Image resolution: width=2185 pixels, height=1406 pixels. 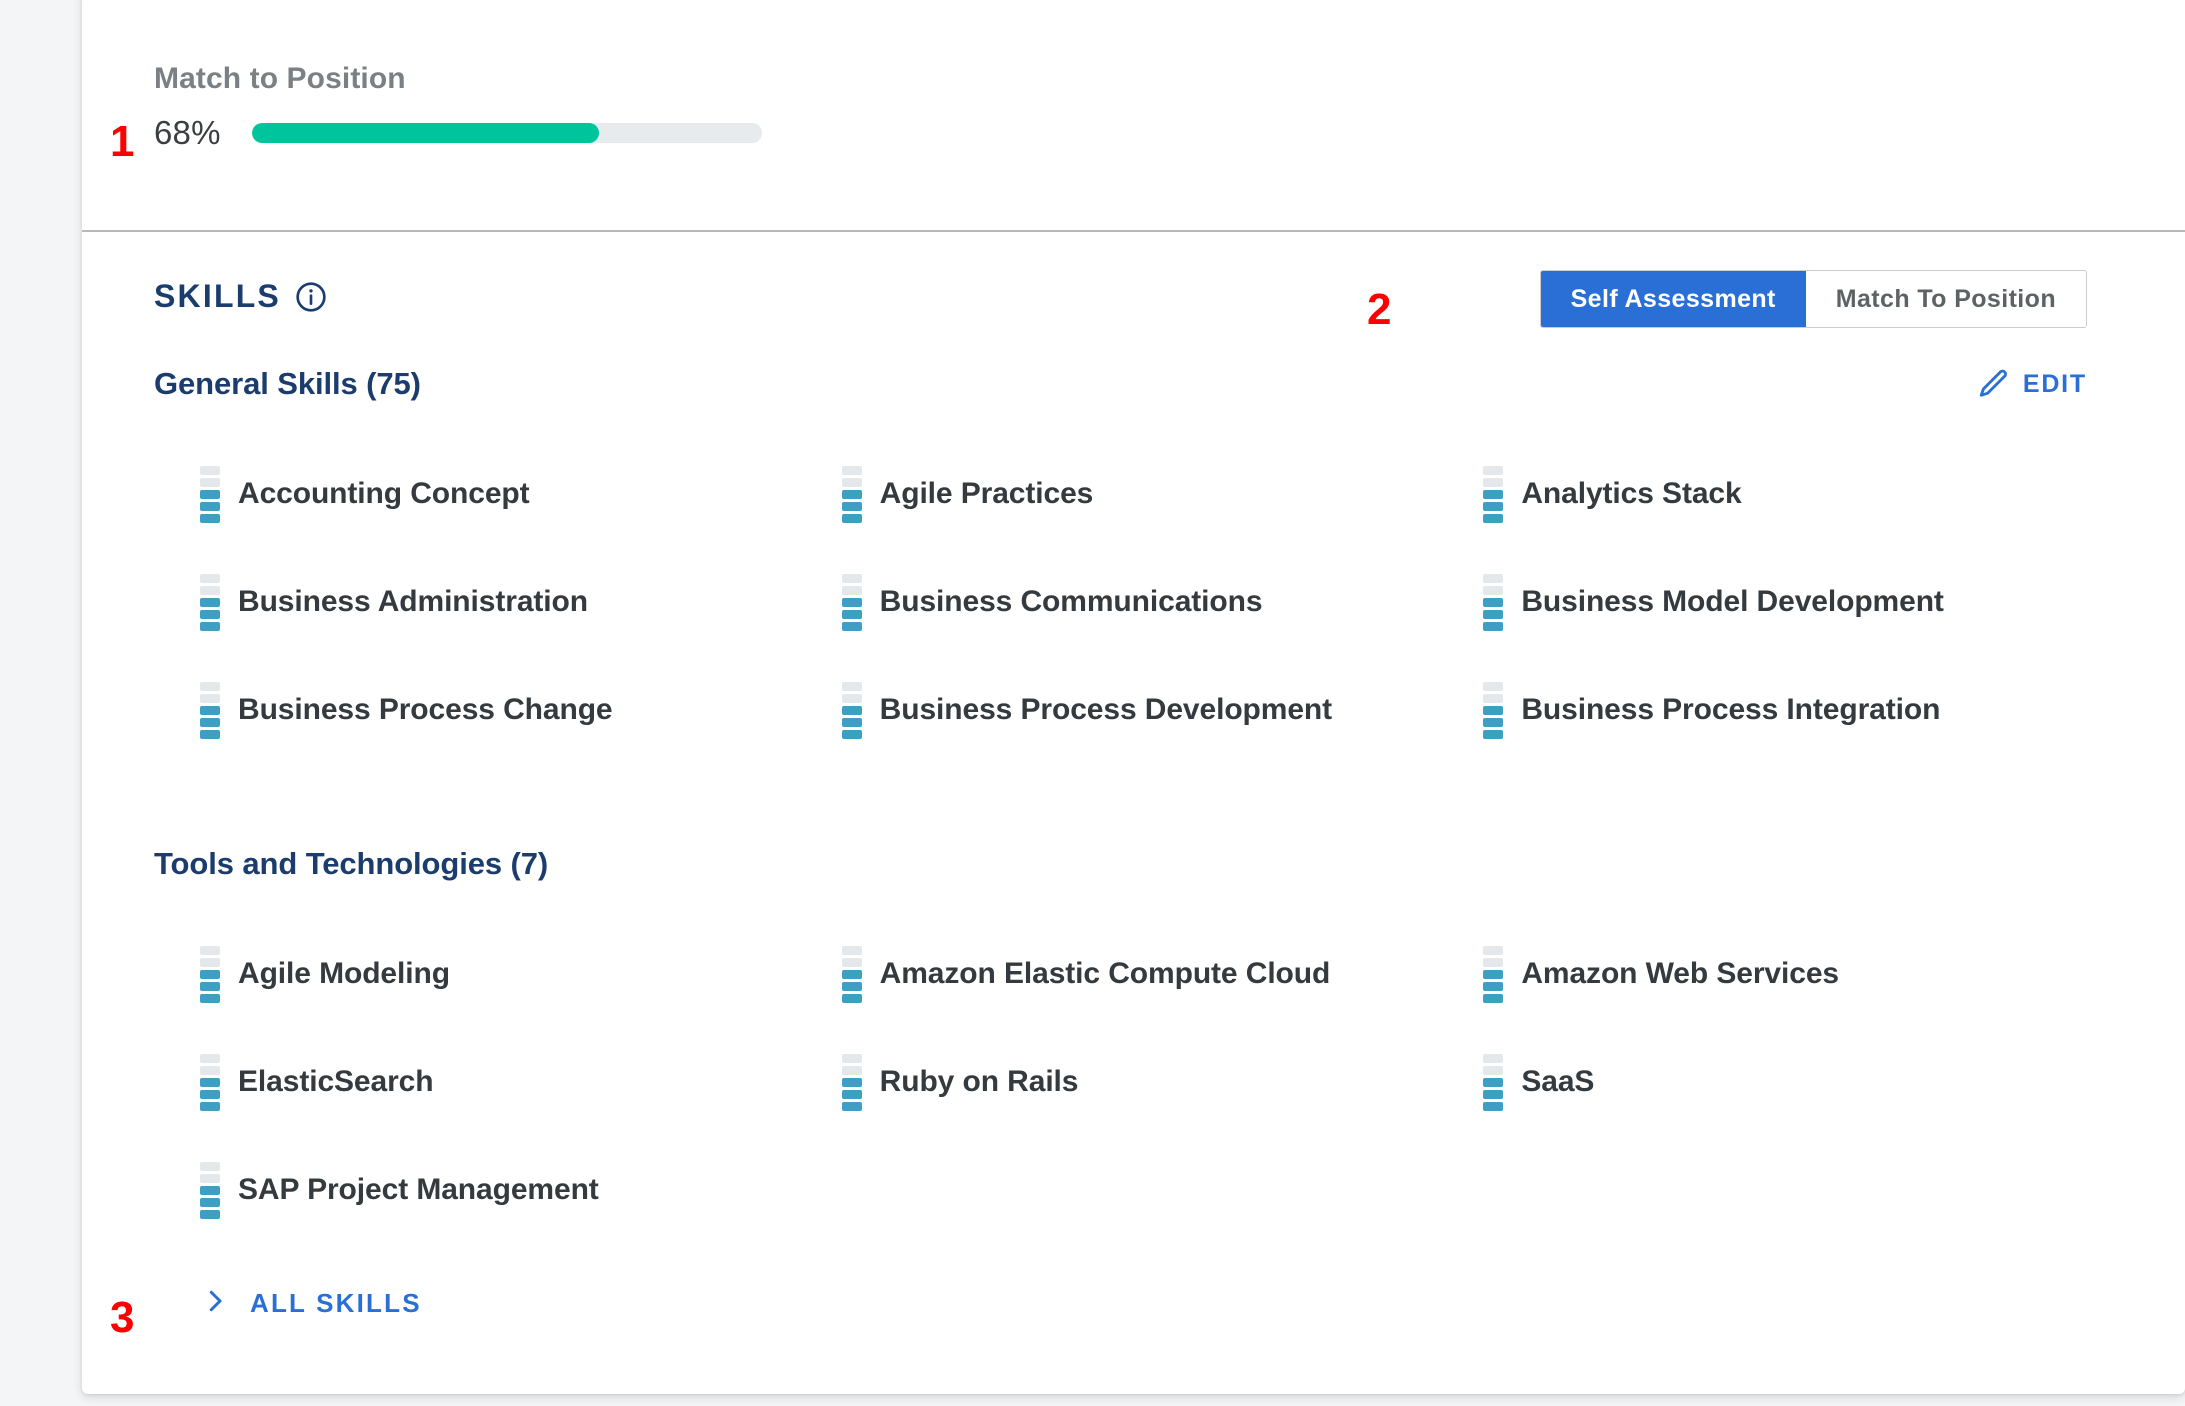 I want to click on skill-item: Amazon Elastic Compute Cloud, so click(x=1162, y=974).